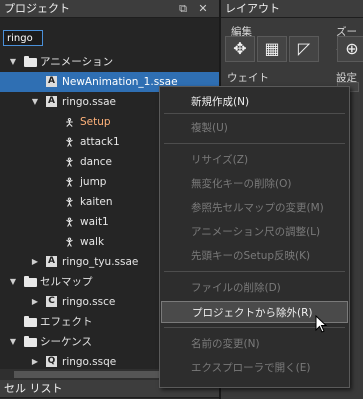 This screenshot has width=363, height=399. What do you see at coordinates (51, 361) in the screenshot?
I see `sequence-file-icon: Q` at bounding box center [51, 361].